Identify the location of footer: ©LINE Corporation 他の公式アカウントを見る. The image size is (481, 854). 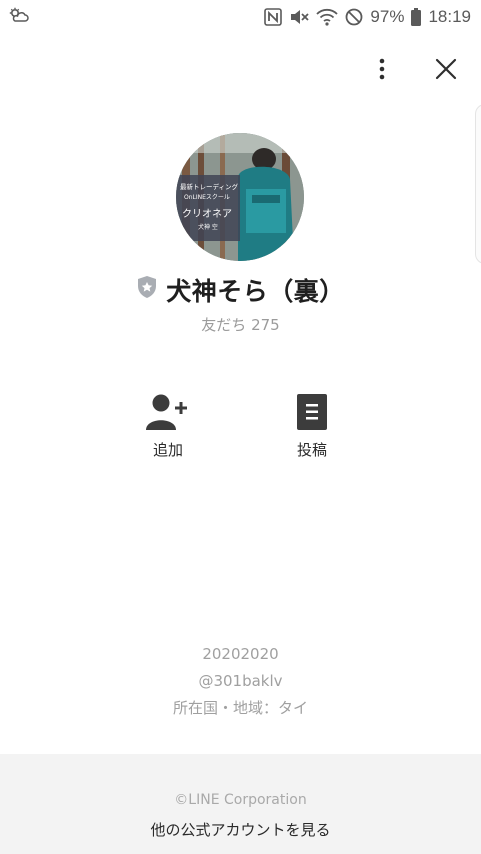
(240, 804).